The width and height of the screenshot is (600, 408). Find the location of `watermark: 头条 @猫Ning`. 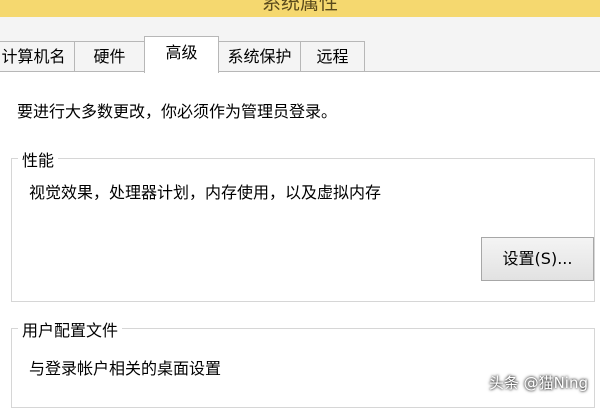

watermark: 头条 @猫Ning is located at coordinates (538, 383).